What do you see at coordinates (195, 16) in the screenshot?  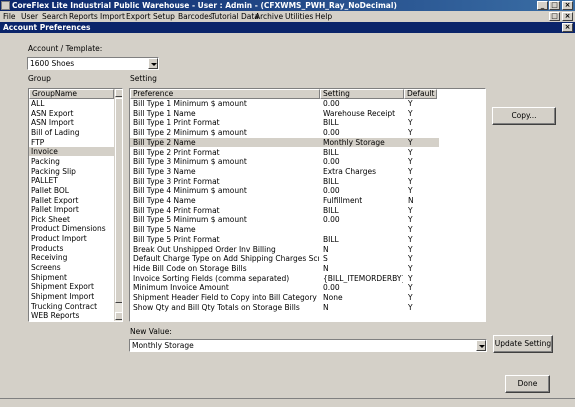 I see `menu-barcodes: Barcodes` at bounding box center [195, 16].